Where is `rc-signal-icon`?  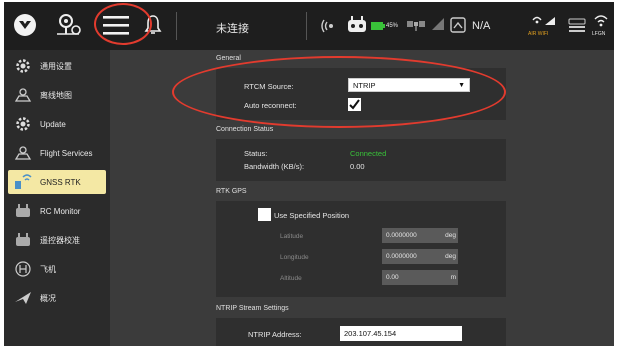
rc-signal-icon is located at coordinates (331, 26).